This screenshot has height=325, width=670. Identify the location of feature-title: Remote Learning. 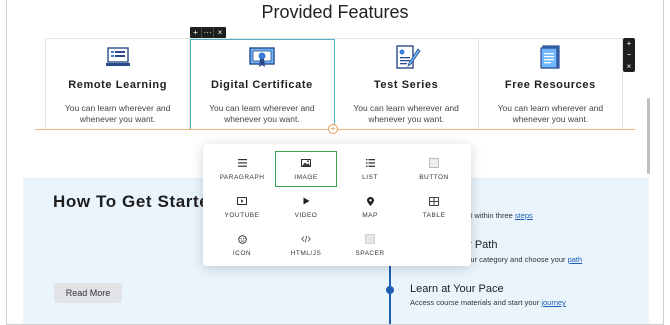
(118, 85).